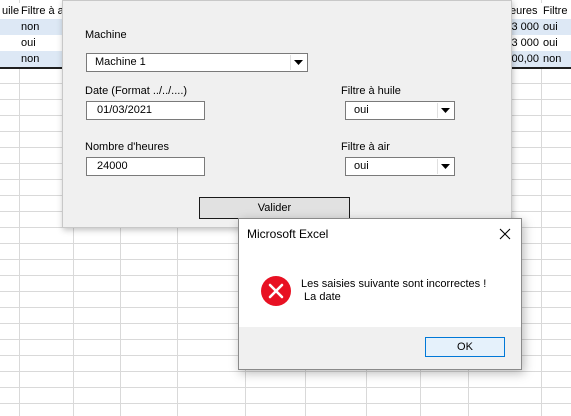  I want to click on message-box-footer: OK, so click(380, 348).